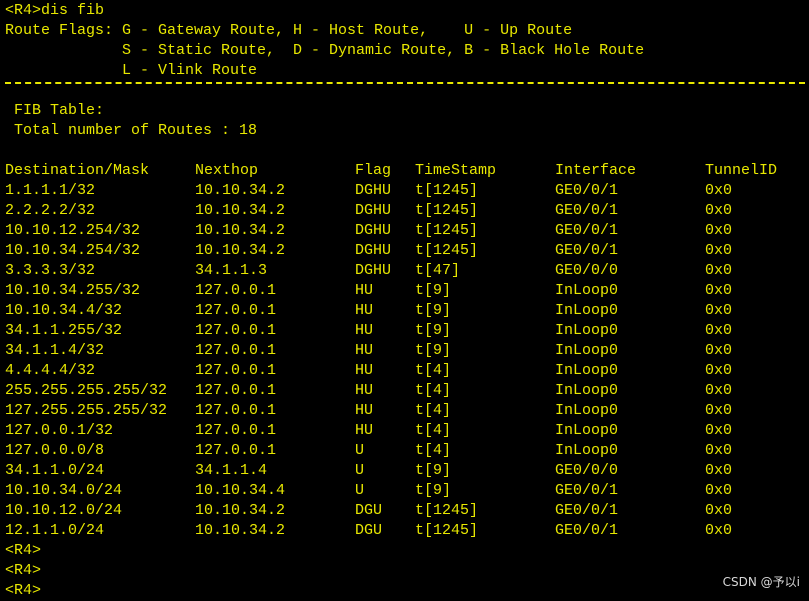  Describe the element at coordinates (59, 430) in the screenshot. I see `route-destination: 127.0.0.1/32` at that location.